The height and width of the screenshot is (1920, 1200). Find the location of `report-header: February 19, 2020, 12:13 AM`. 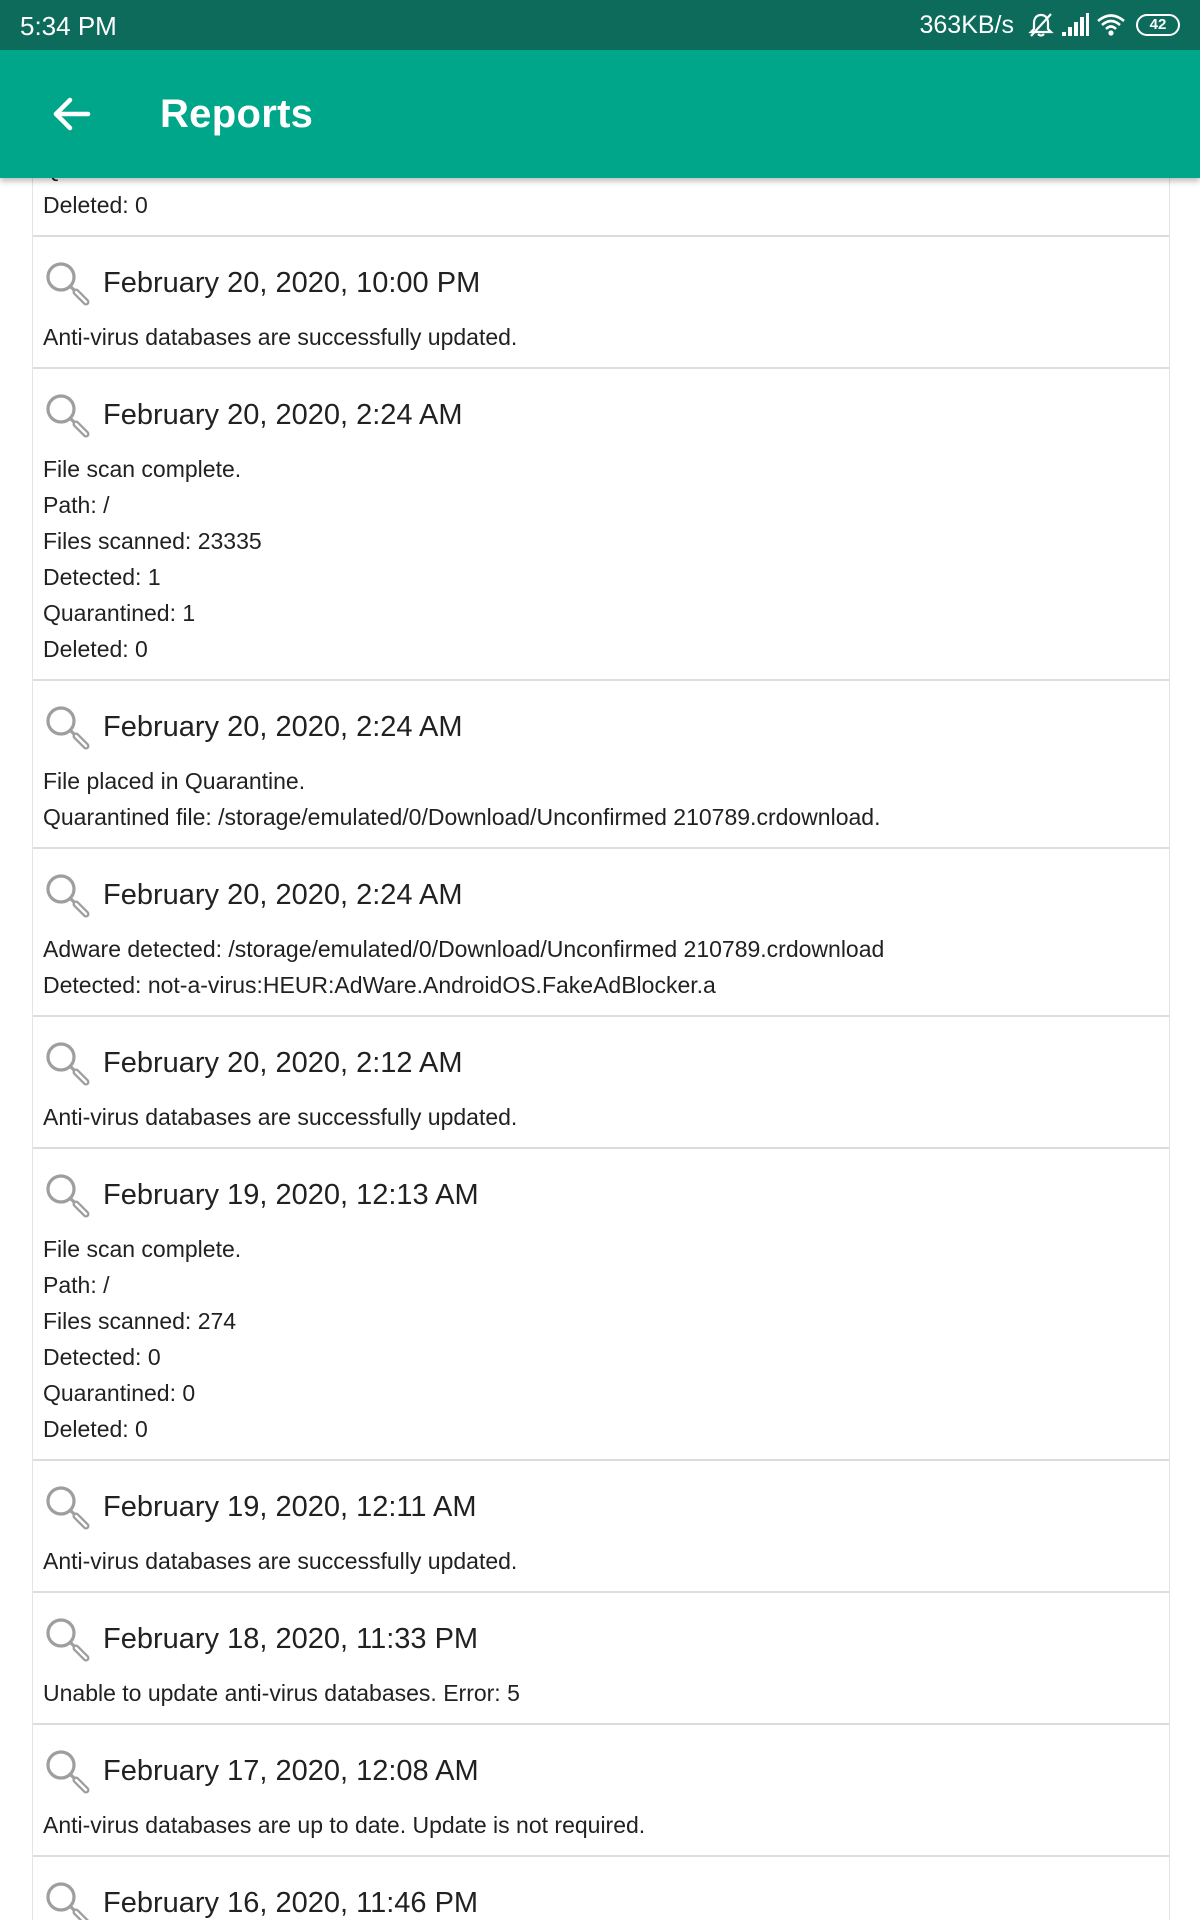

report-header: February 19, 2020, 12:13 AM is located at coordinates (601, 1195).